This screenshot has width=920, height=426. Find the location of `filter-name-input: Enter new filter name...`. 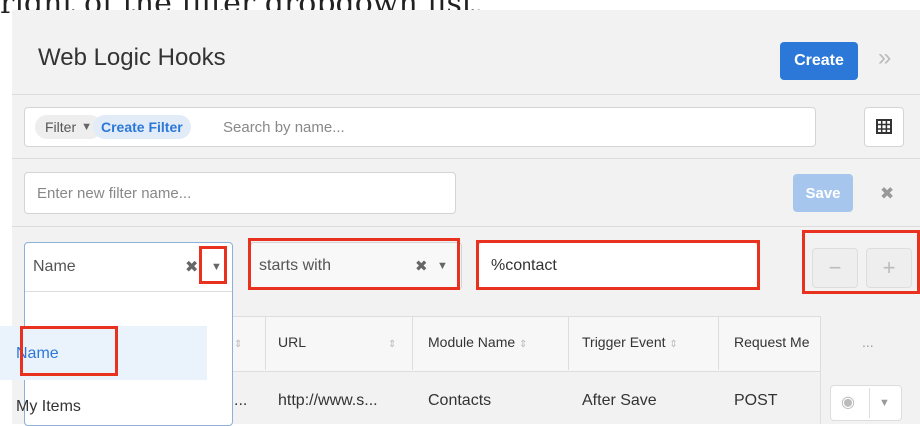

filter-name-input: Enter new filter name... is located at coordinates (240, 193).